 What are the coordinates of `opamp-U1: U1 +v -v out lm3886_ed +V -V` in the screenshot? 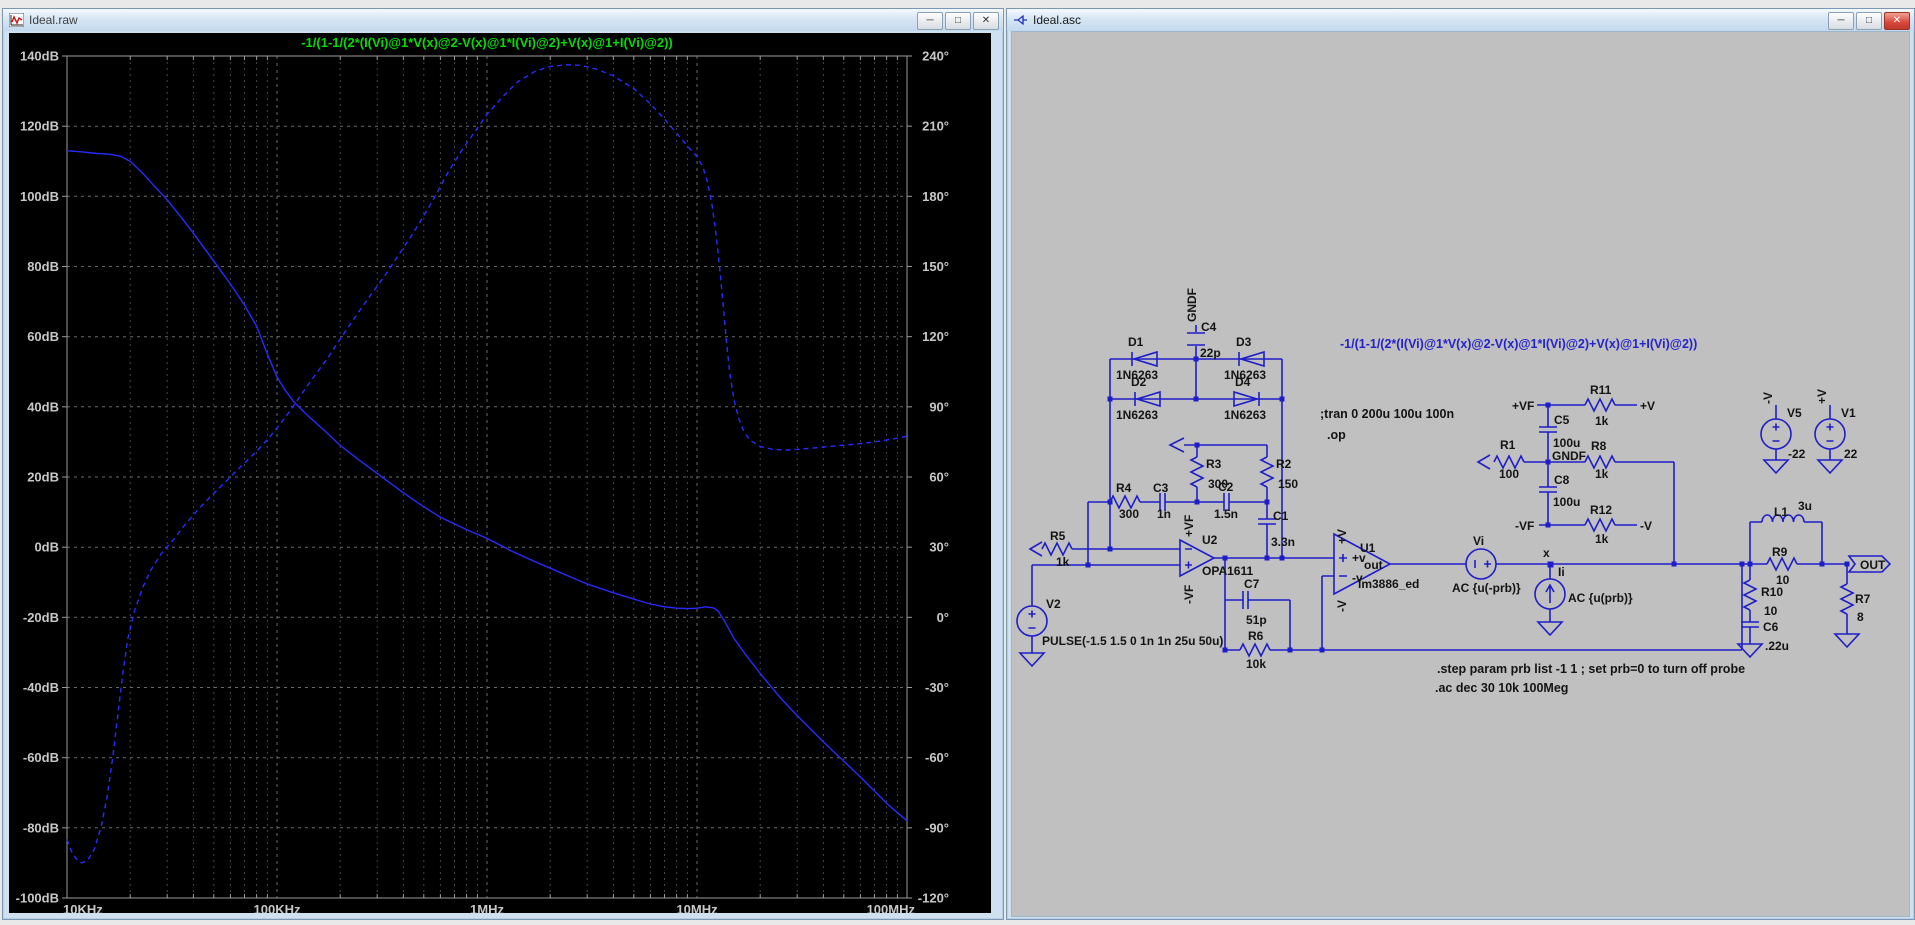 It's located at (1376, 570).